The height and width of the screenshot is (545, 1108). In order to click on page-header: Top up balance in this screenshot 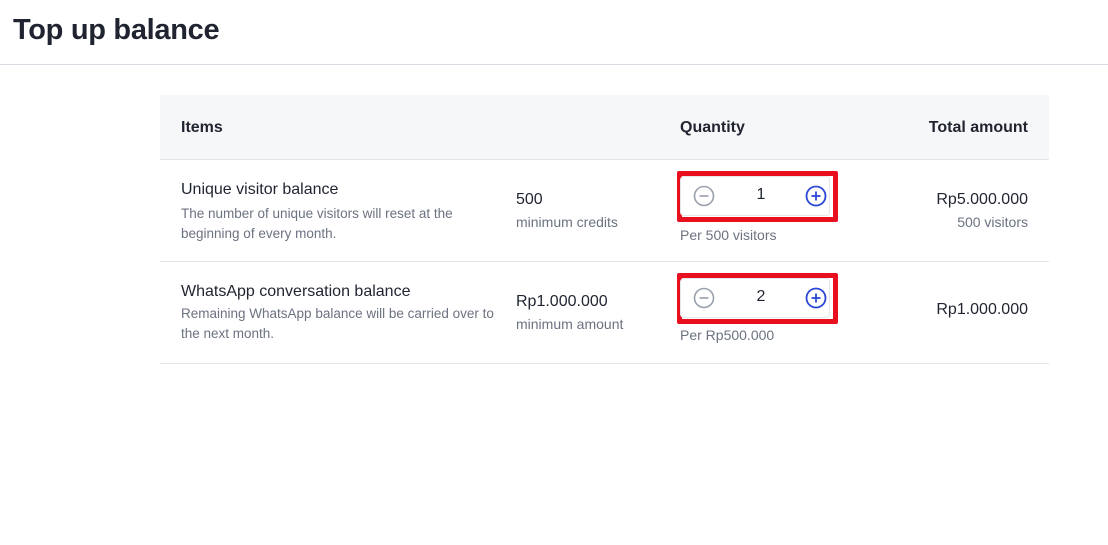, I will do `click(554, 32)`.